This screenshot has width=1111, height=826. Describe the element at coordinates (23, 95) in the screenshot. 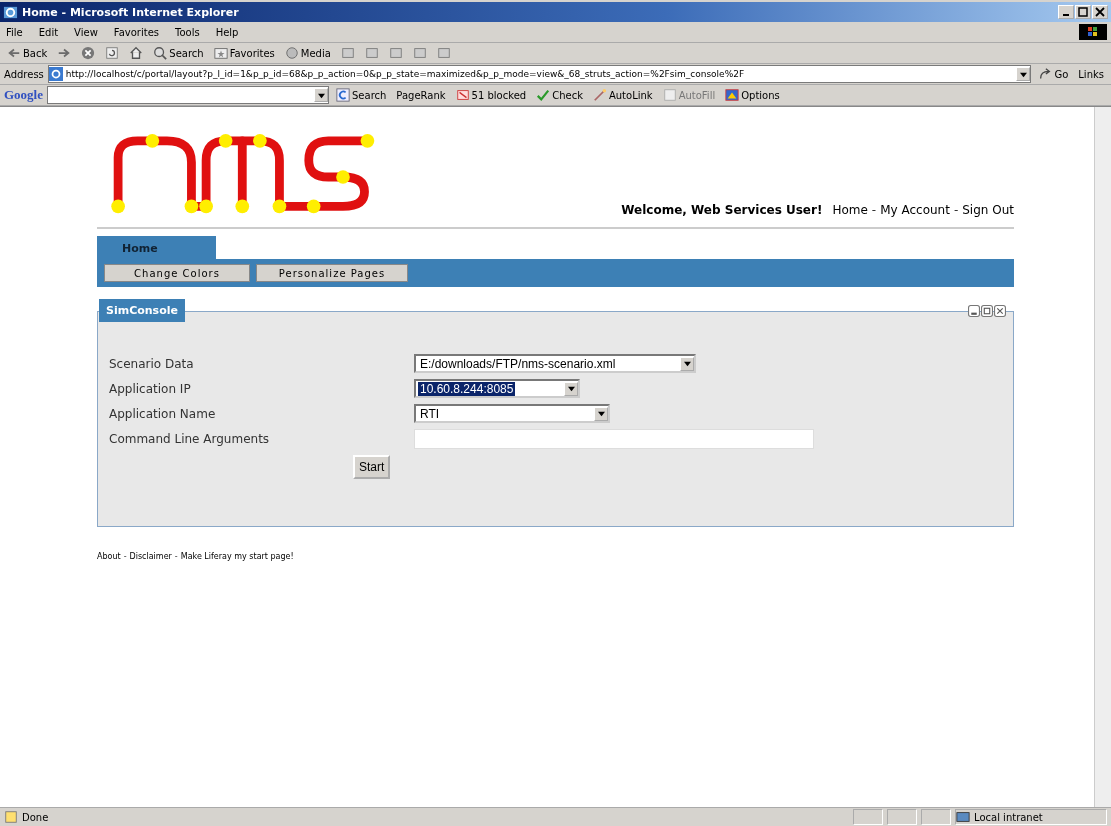

I see `google-logo: Google` at that location.